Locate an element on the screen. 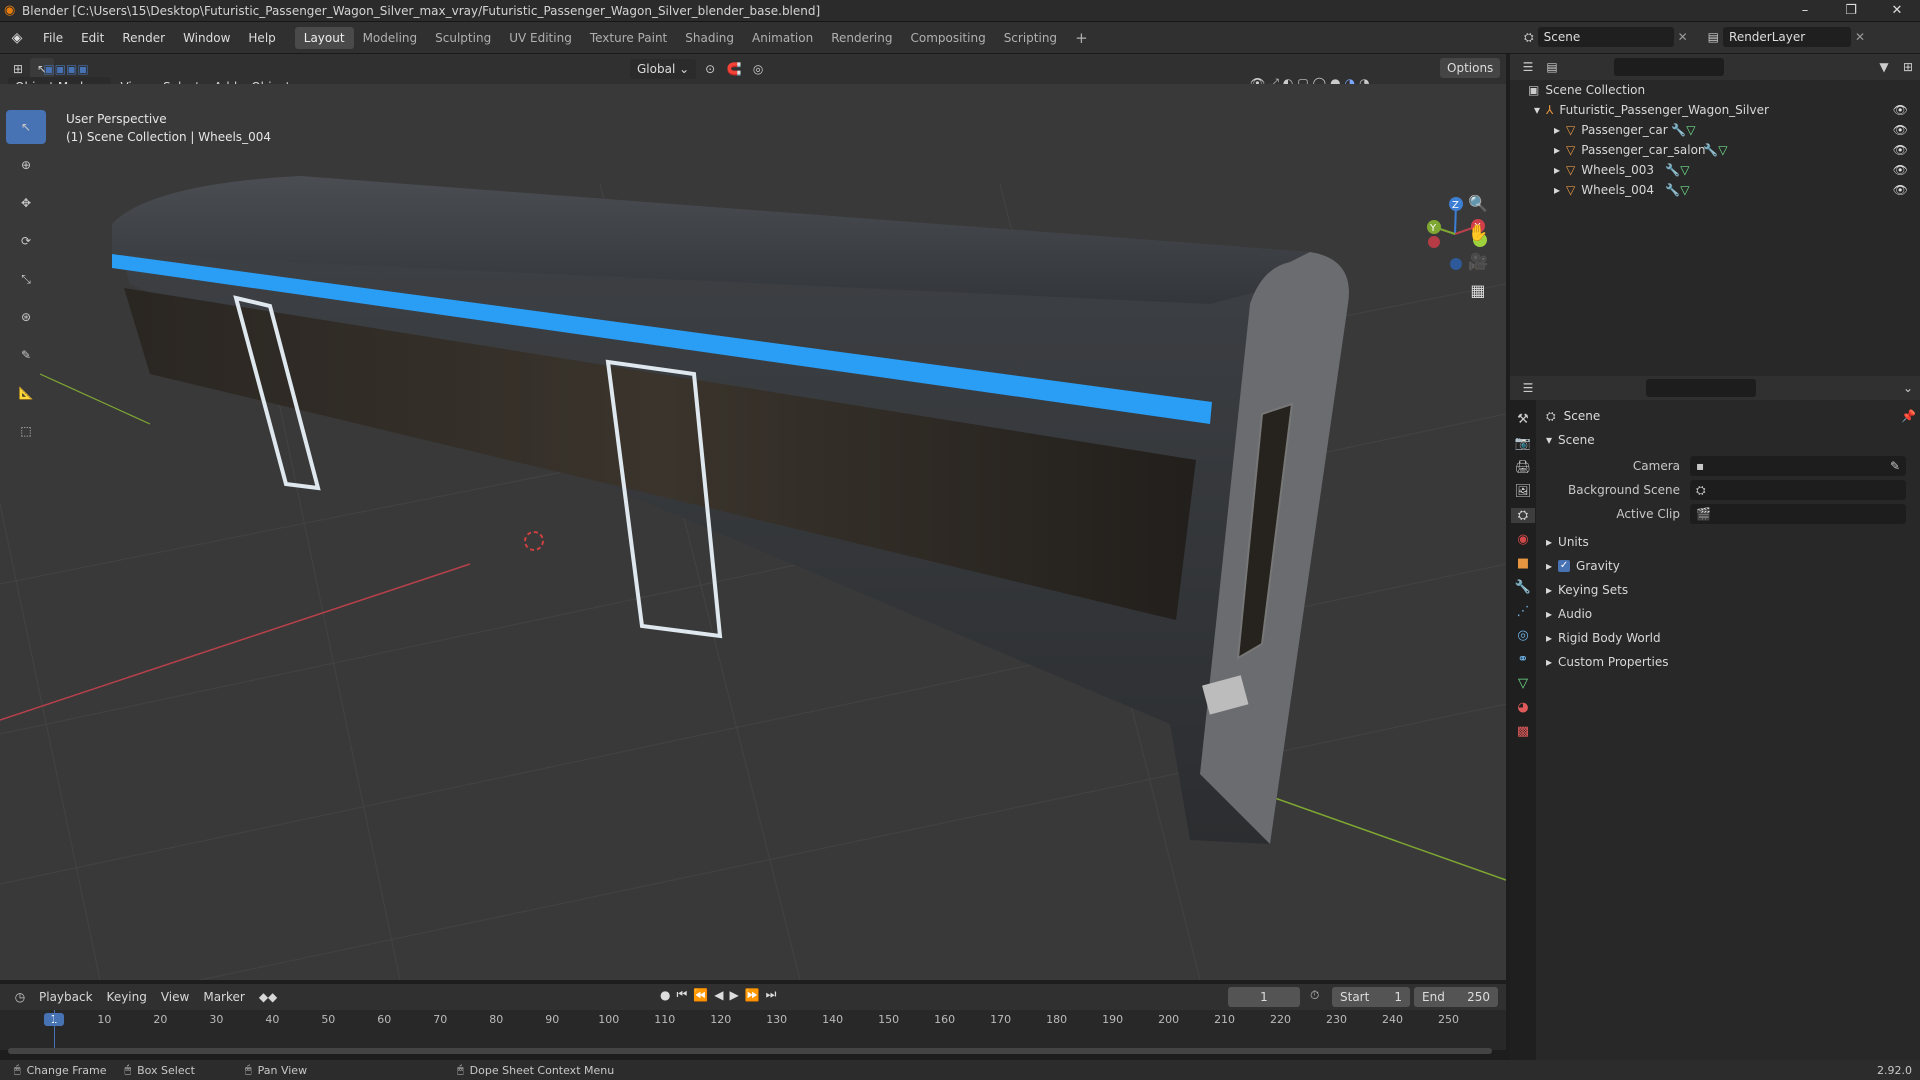  tab-animation: Animation is located at coordinates (782, 38).